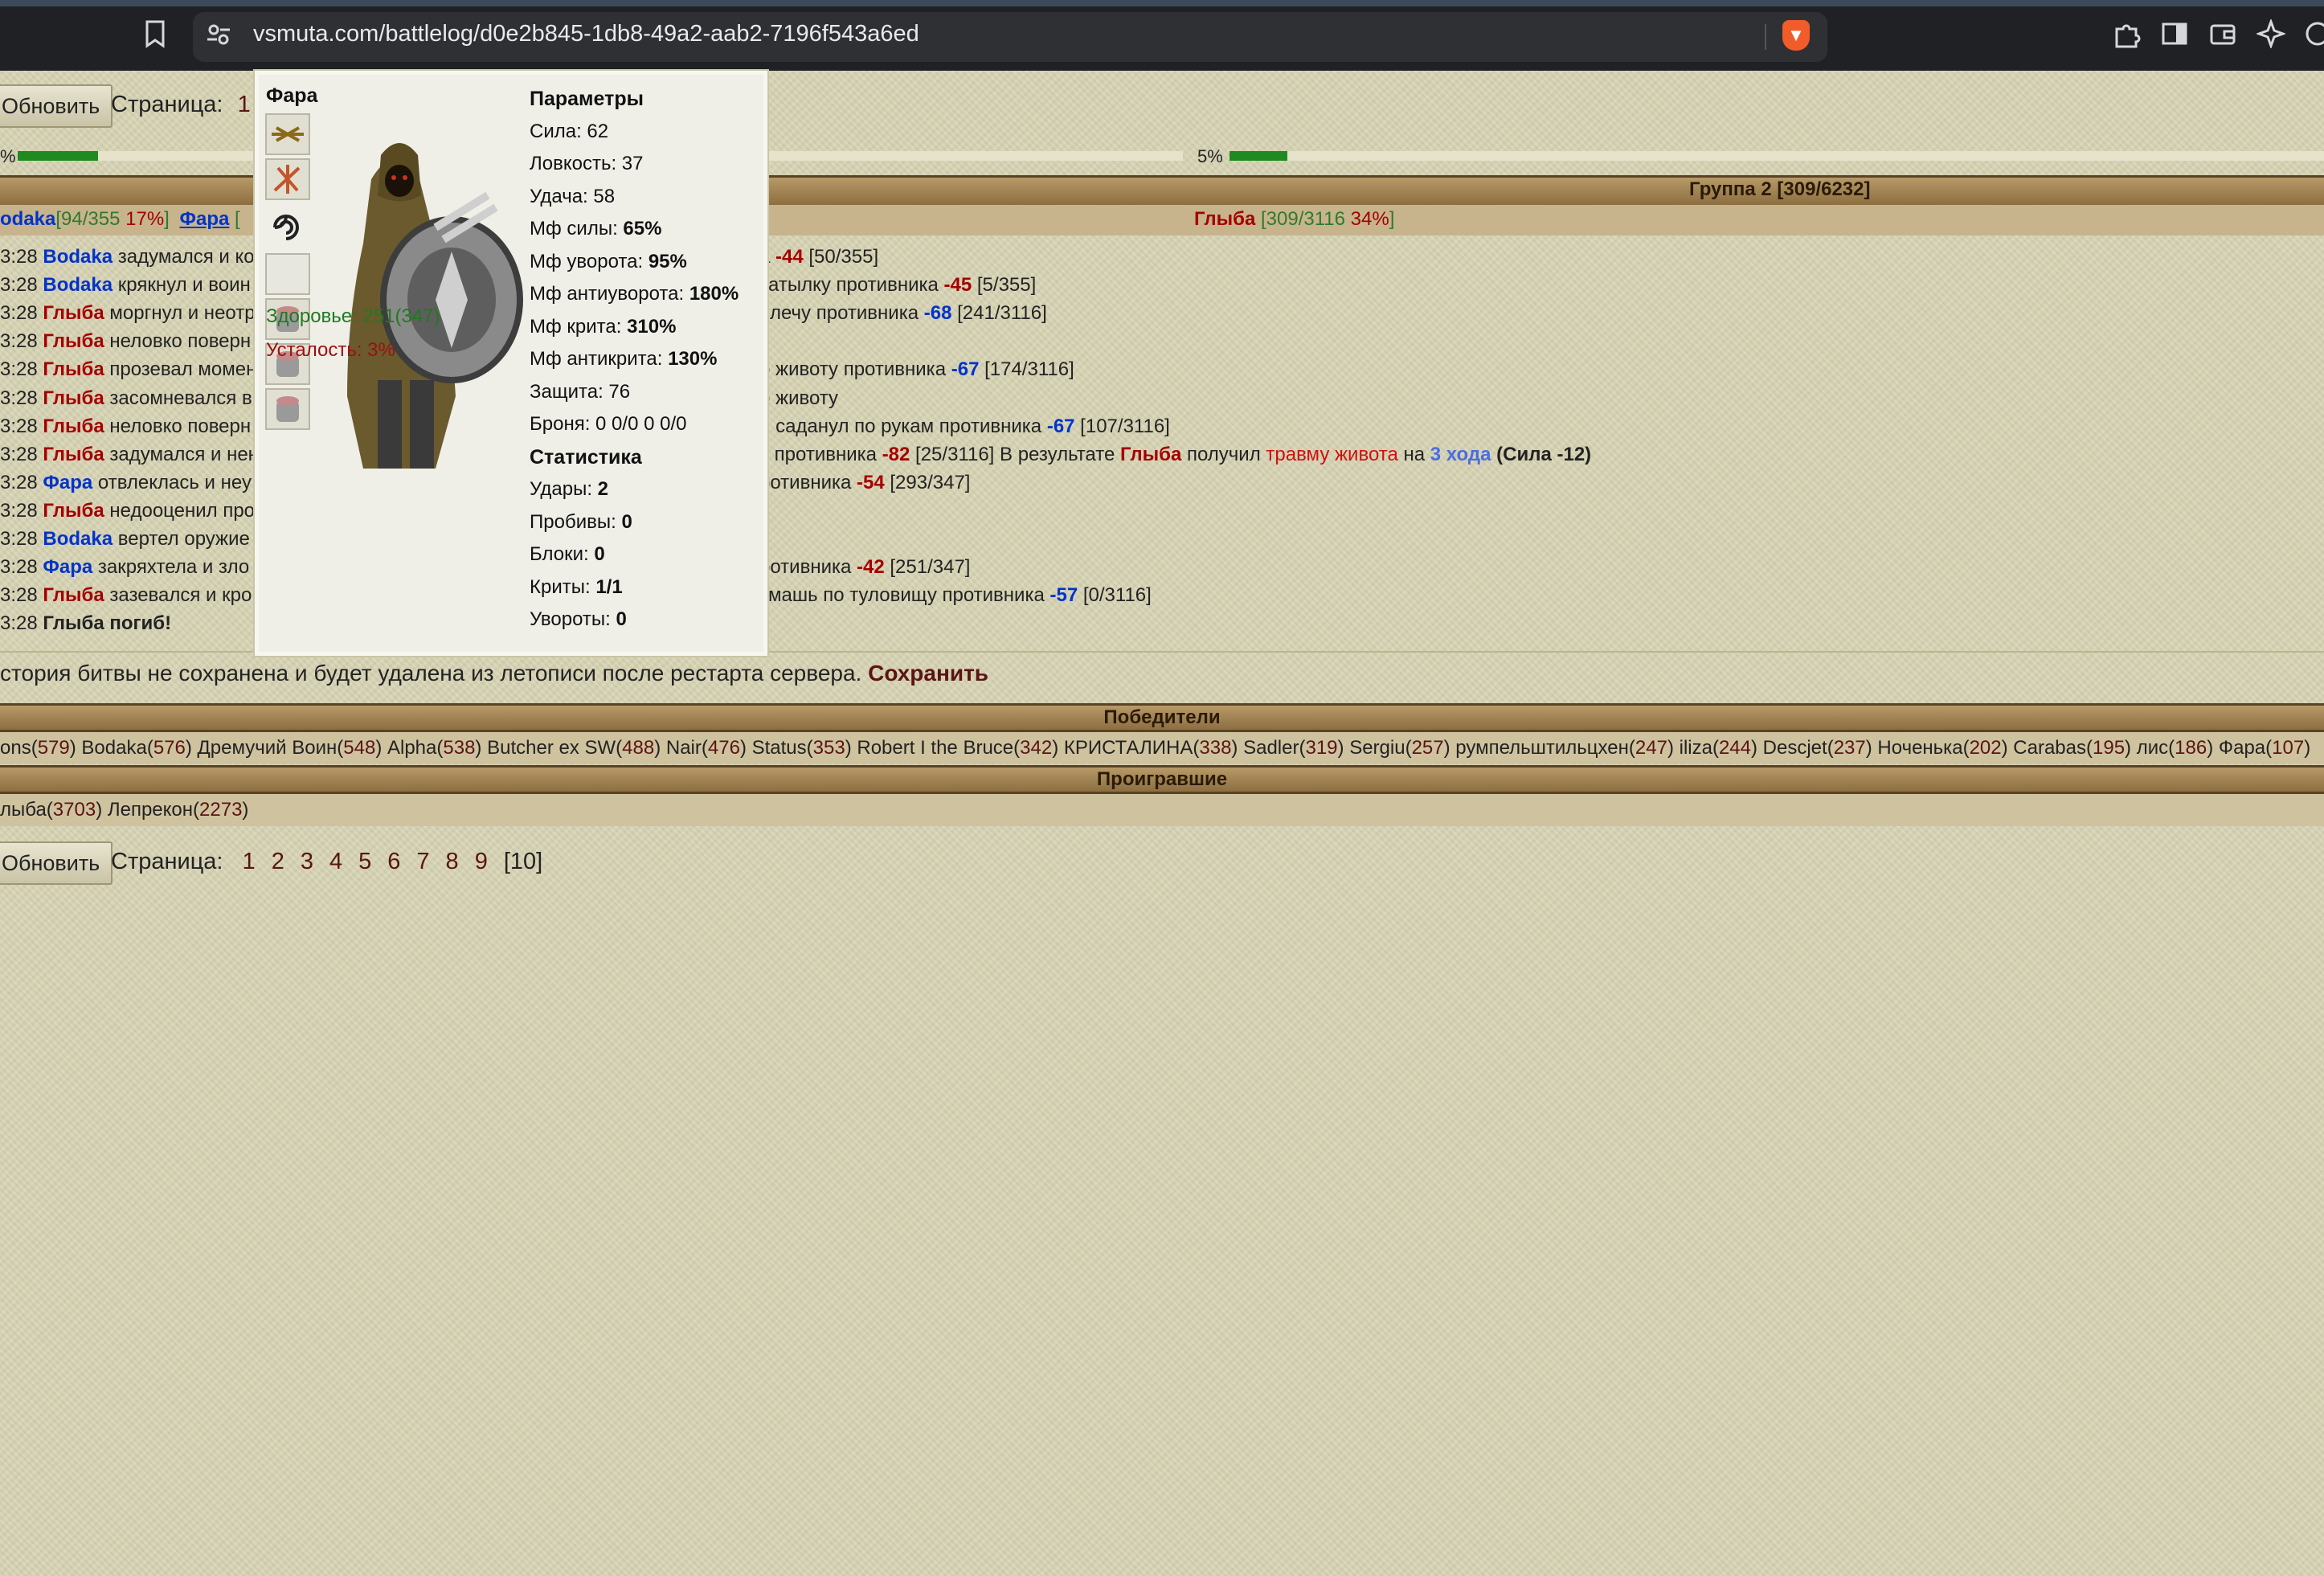 The image size is (2324, 1576). What do you see at coordinates (107, 623) in the screenshot?
I see `log-actor: Глыба погиб!` at bounding box center [107, 623].